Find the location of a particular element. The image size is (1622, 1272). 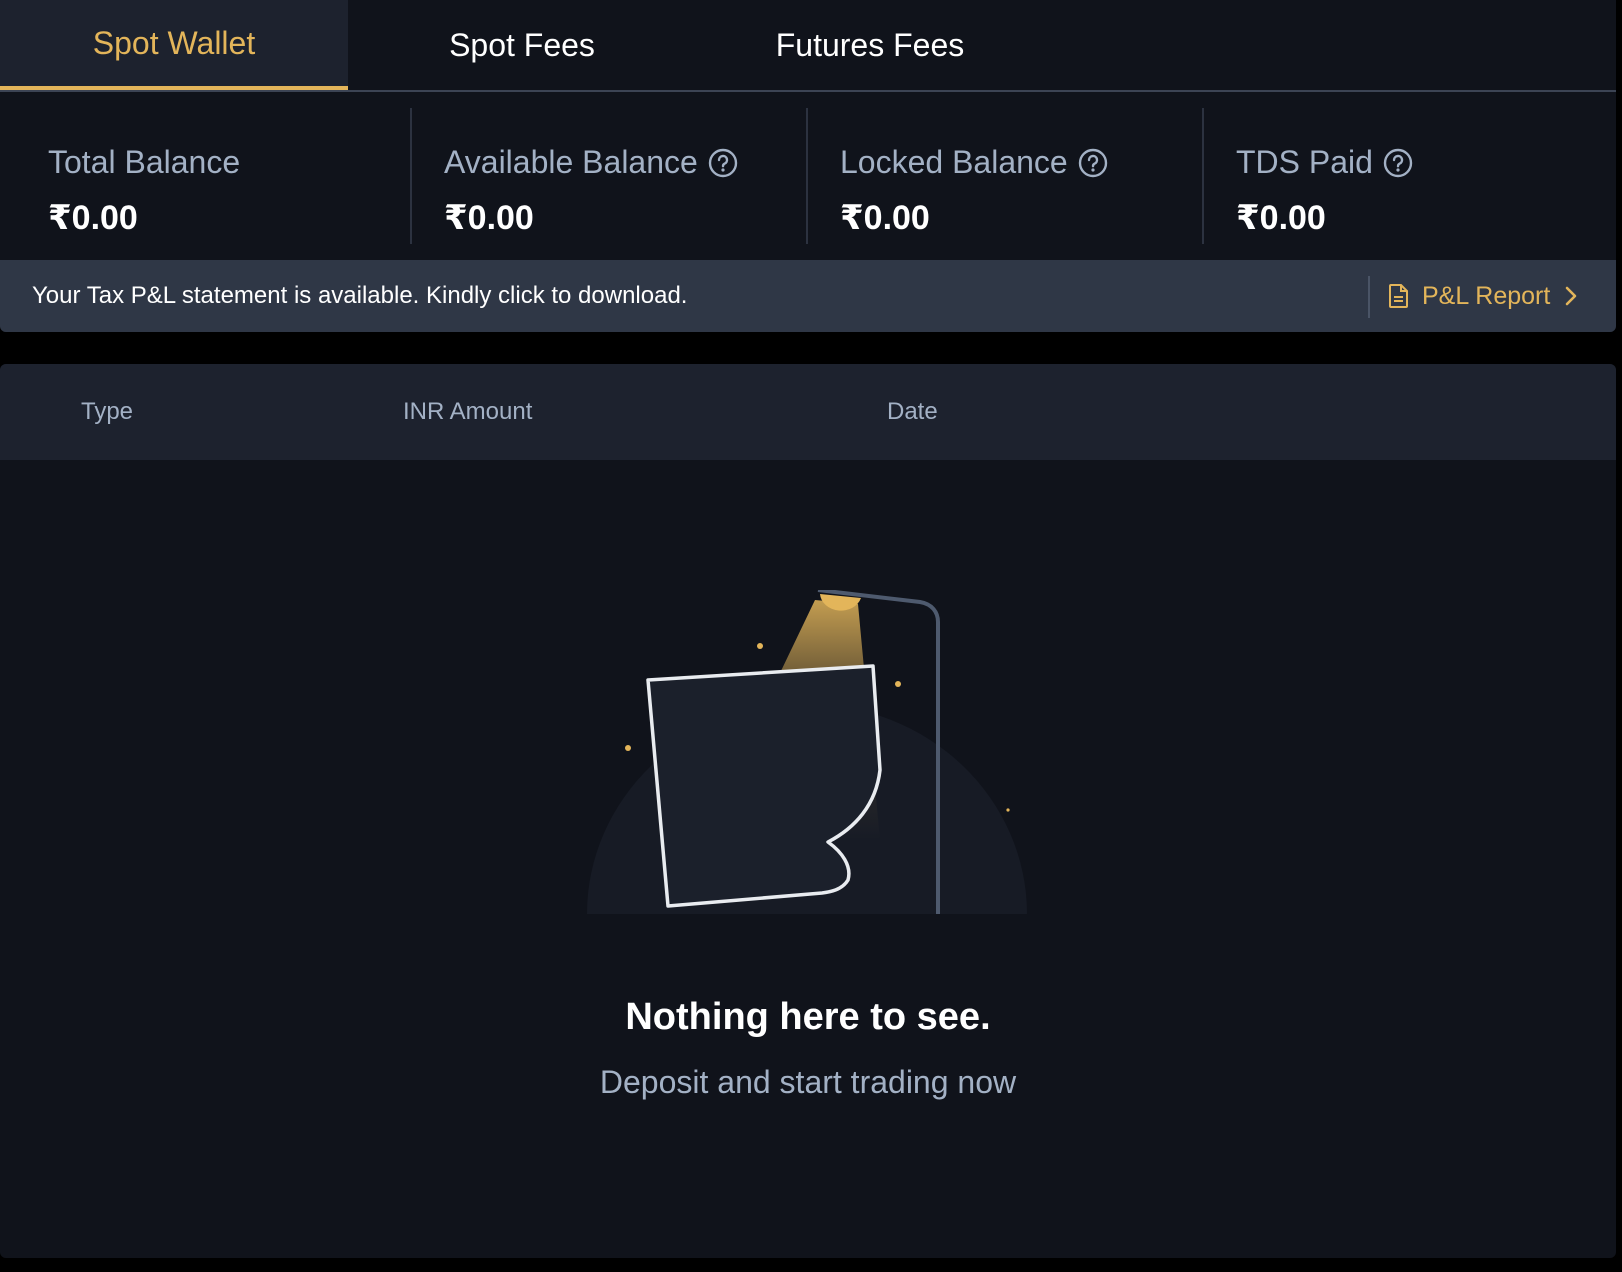

total-balance-value: ₹0.00 is located at coordinates (93, 218).